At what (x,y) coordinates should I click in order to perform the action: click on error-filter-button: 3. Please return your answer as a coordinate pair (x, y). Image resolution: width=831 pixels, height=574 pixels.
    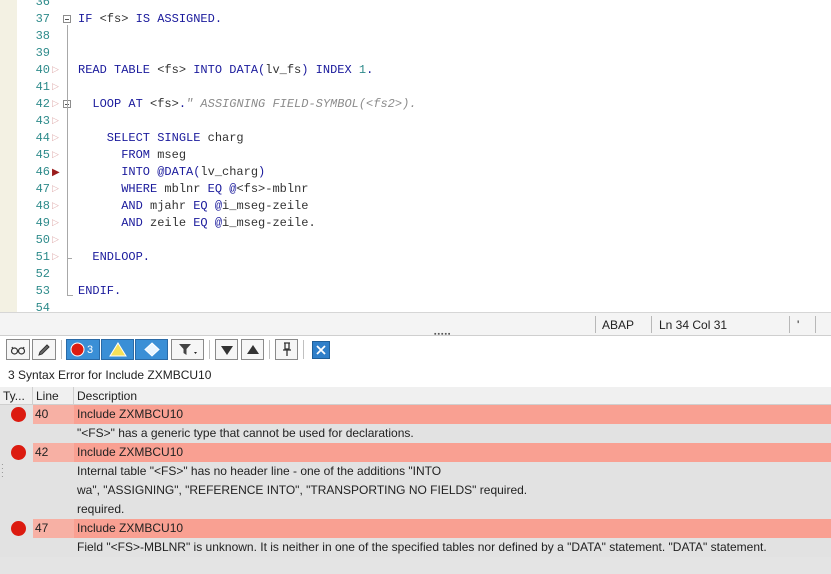
    Looking at the image, I should click on (83, 349).